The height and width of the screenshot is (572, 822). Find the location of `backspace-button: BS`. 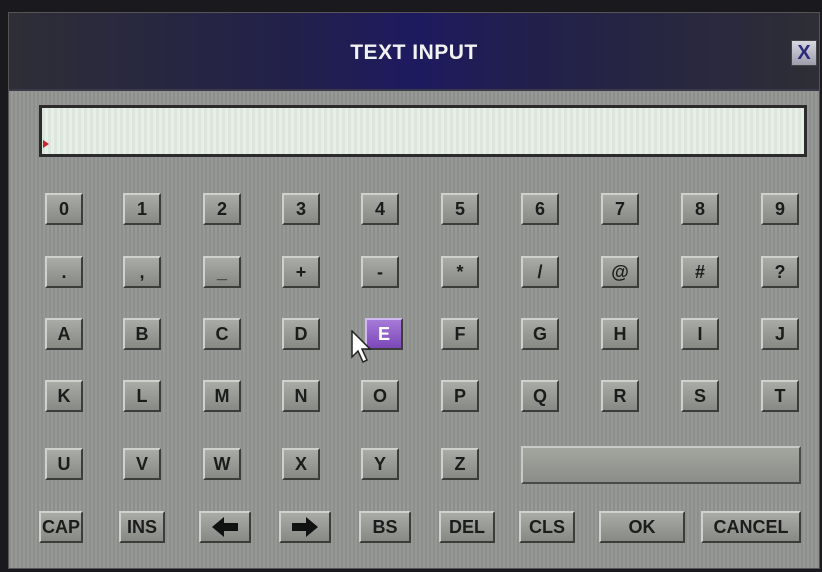

backspace-button: BS is located at coordinates (385, 527).